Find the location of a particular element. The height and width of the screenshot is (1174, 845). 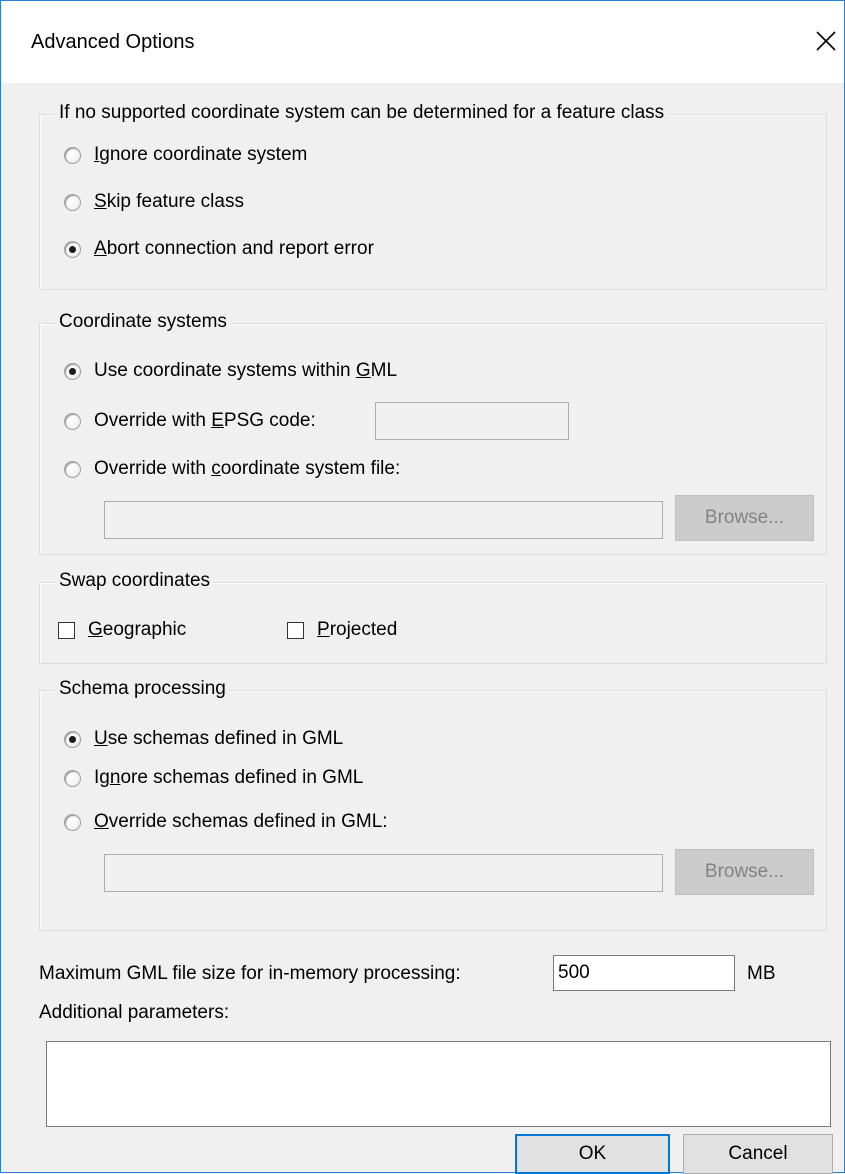

radio-ignore-cs-button is located at coordinates (72, 155).